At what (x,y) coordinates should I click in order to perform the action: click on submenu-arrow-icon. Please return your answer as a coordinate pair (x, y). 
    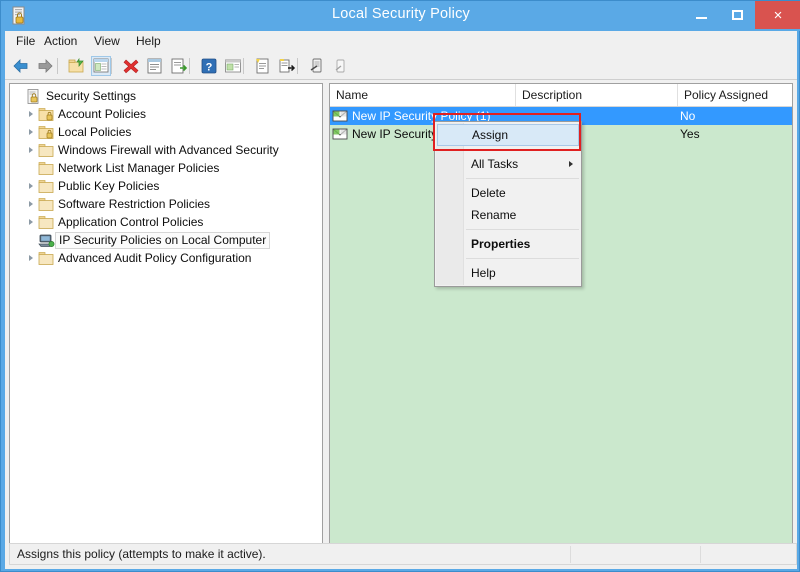
    Looking at the image, I should click on (571, 164).